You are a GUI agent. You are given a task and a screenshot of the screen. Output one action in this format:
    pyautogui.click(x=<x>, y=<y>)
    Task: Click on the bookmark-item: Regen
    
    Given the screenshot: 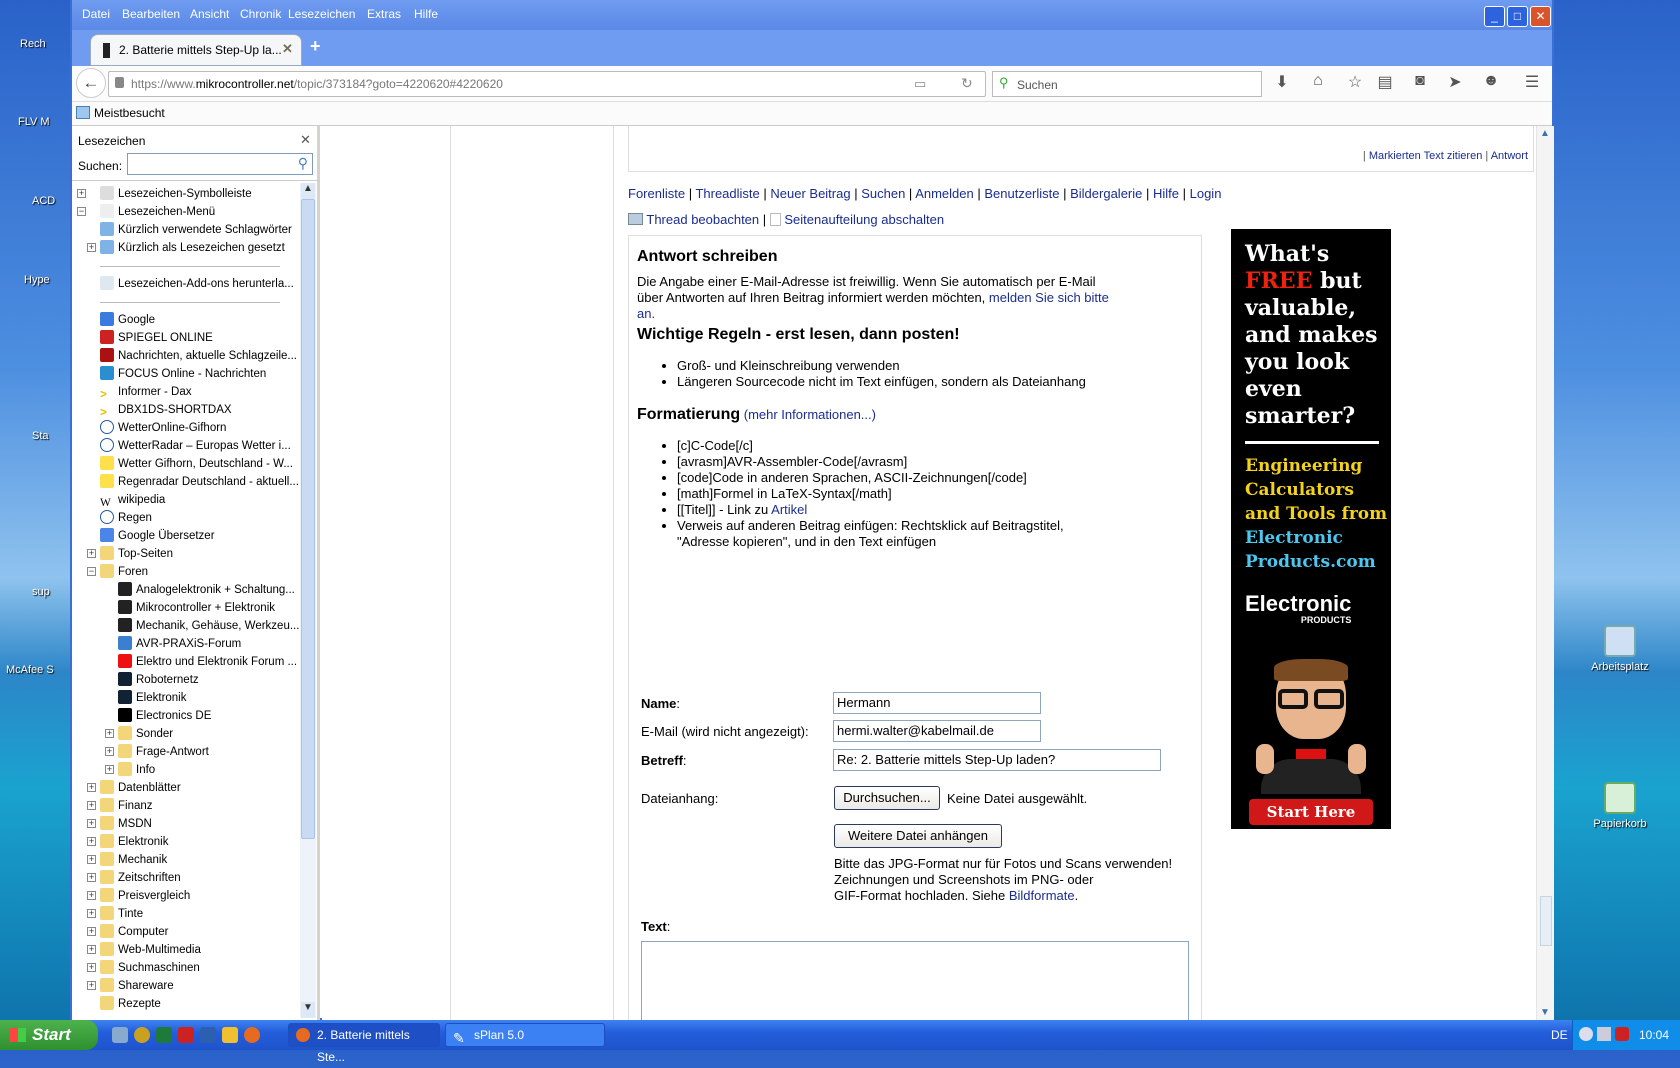 What is the action you would take?
    pyautogui.click(x=126, y=518)
    